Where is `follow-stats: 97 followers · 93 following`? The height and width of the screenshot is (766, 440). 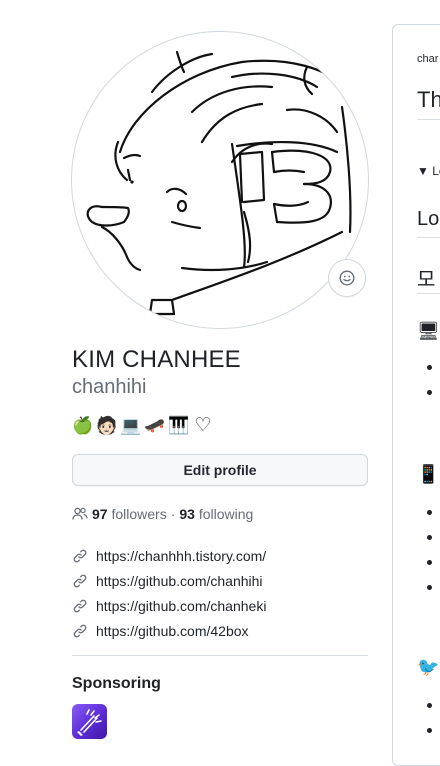 follow-stats: 97 followers · 93 following is located at coordinates (162, 514).